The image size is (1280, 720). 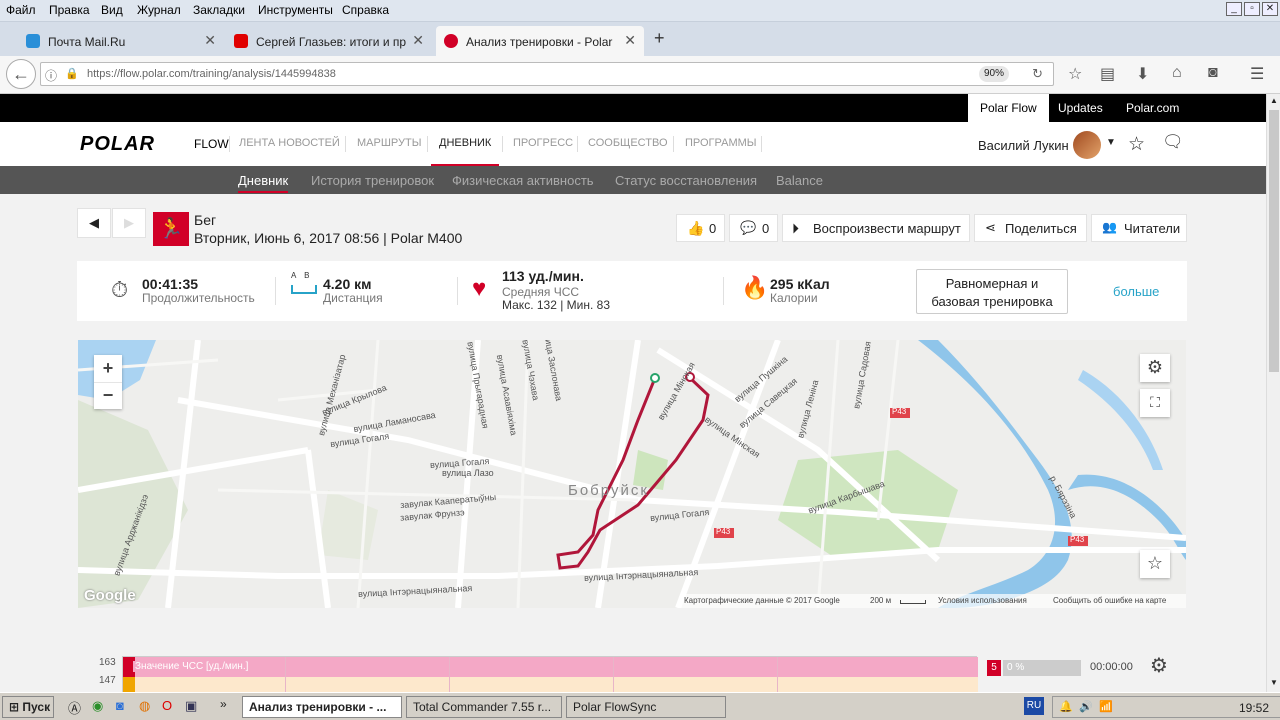 I want to click on nav-routes: МАРШРУТЫ, so click(x=389, y=143).